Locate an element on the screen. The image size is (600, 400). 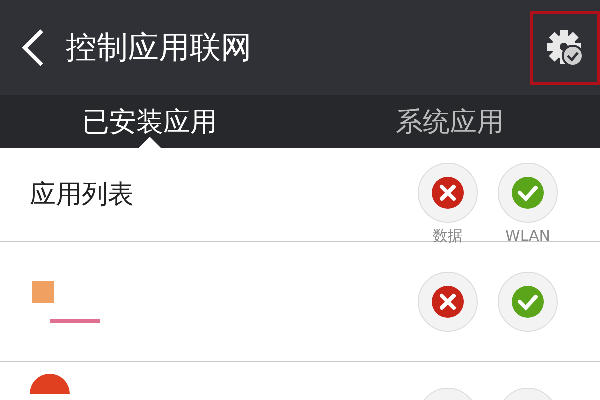
tab: 系统应用 is located at coordinates (450, 121).